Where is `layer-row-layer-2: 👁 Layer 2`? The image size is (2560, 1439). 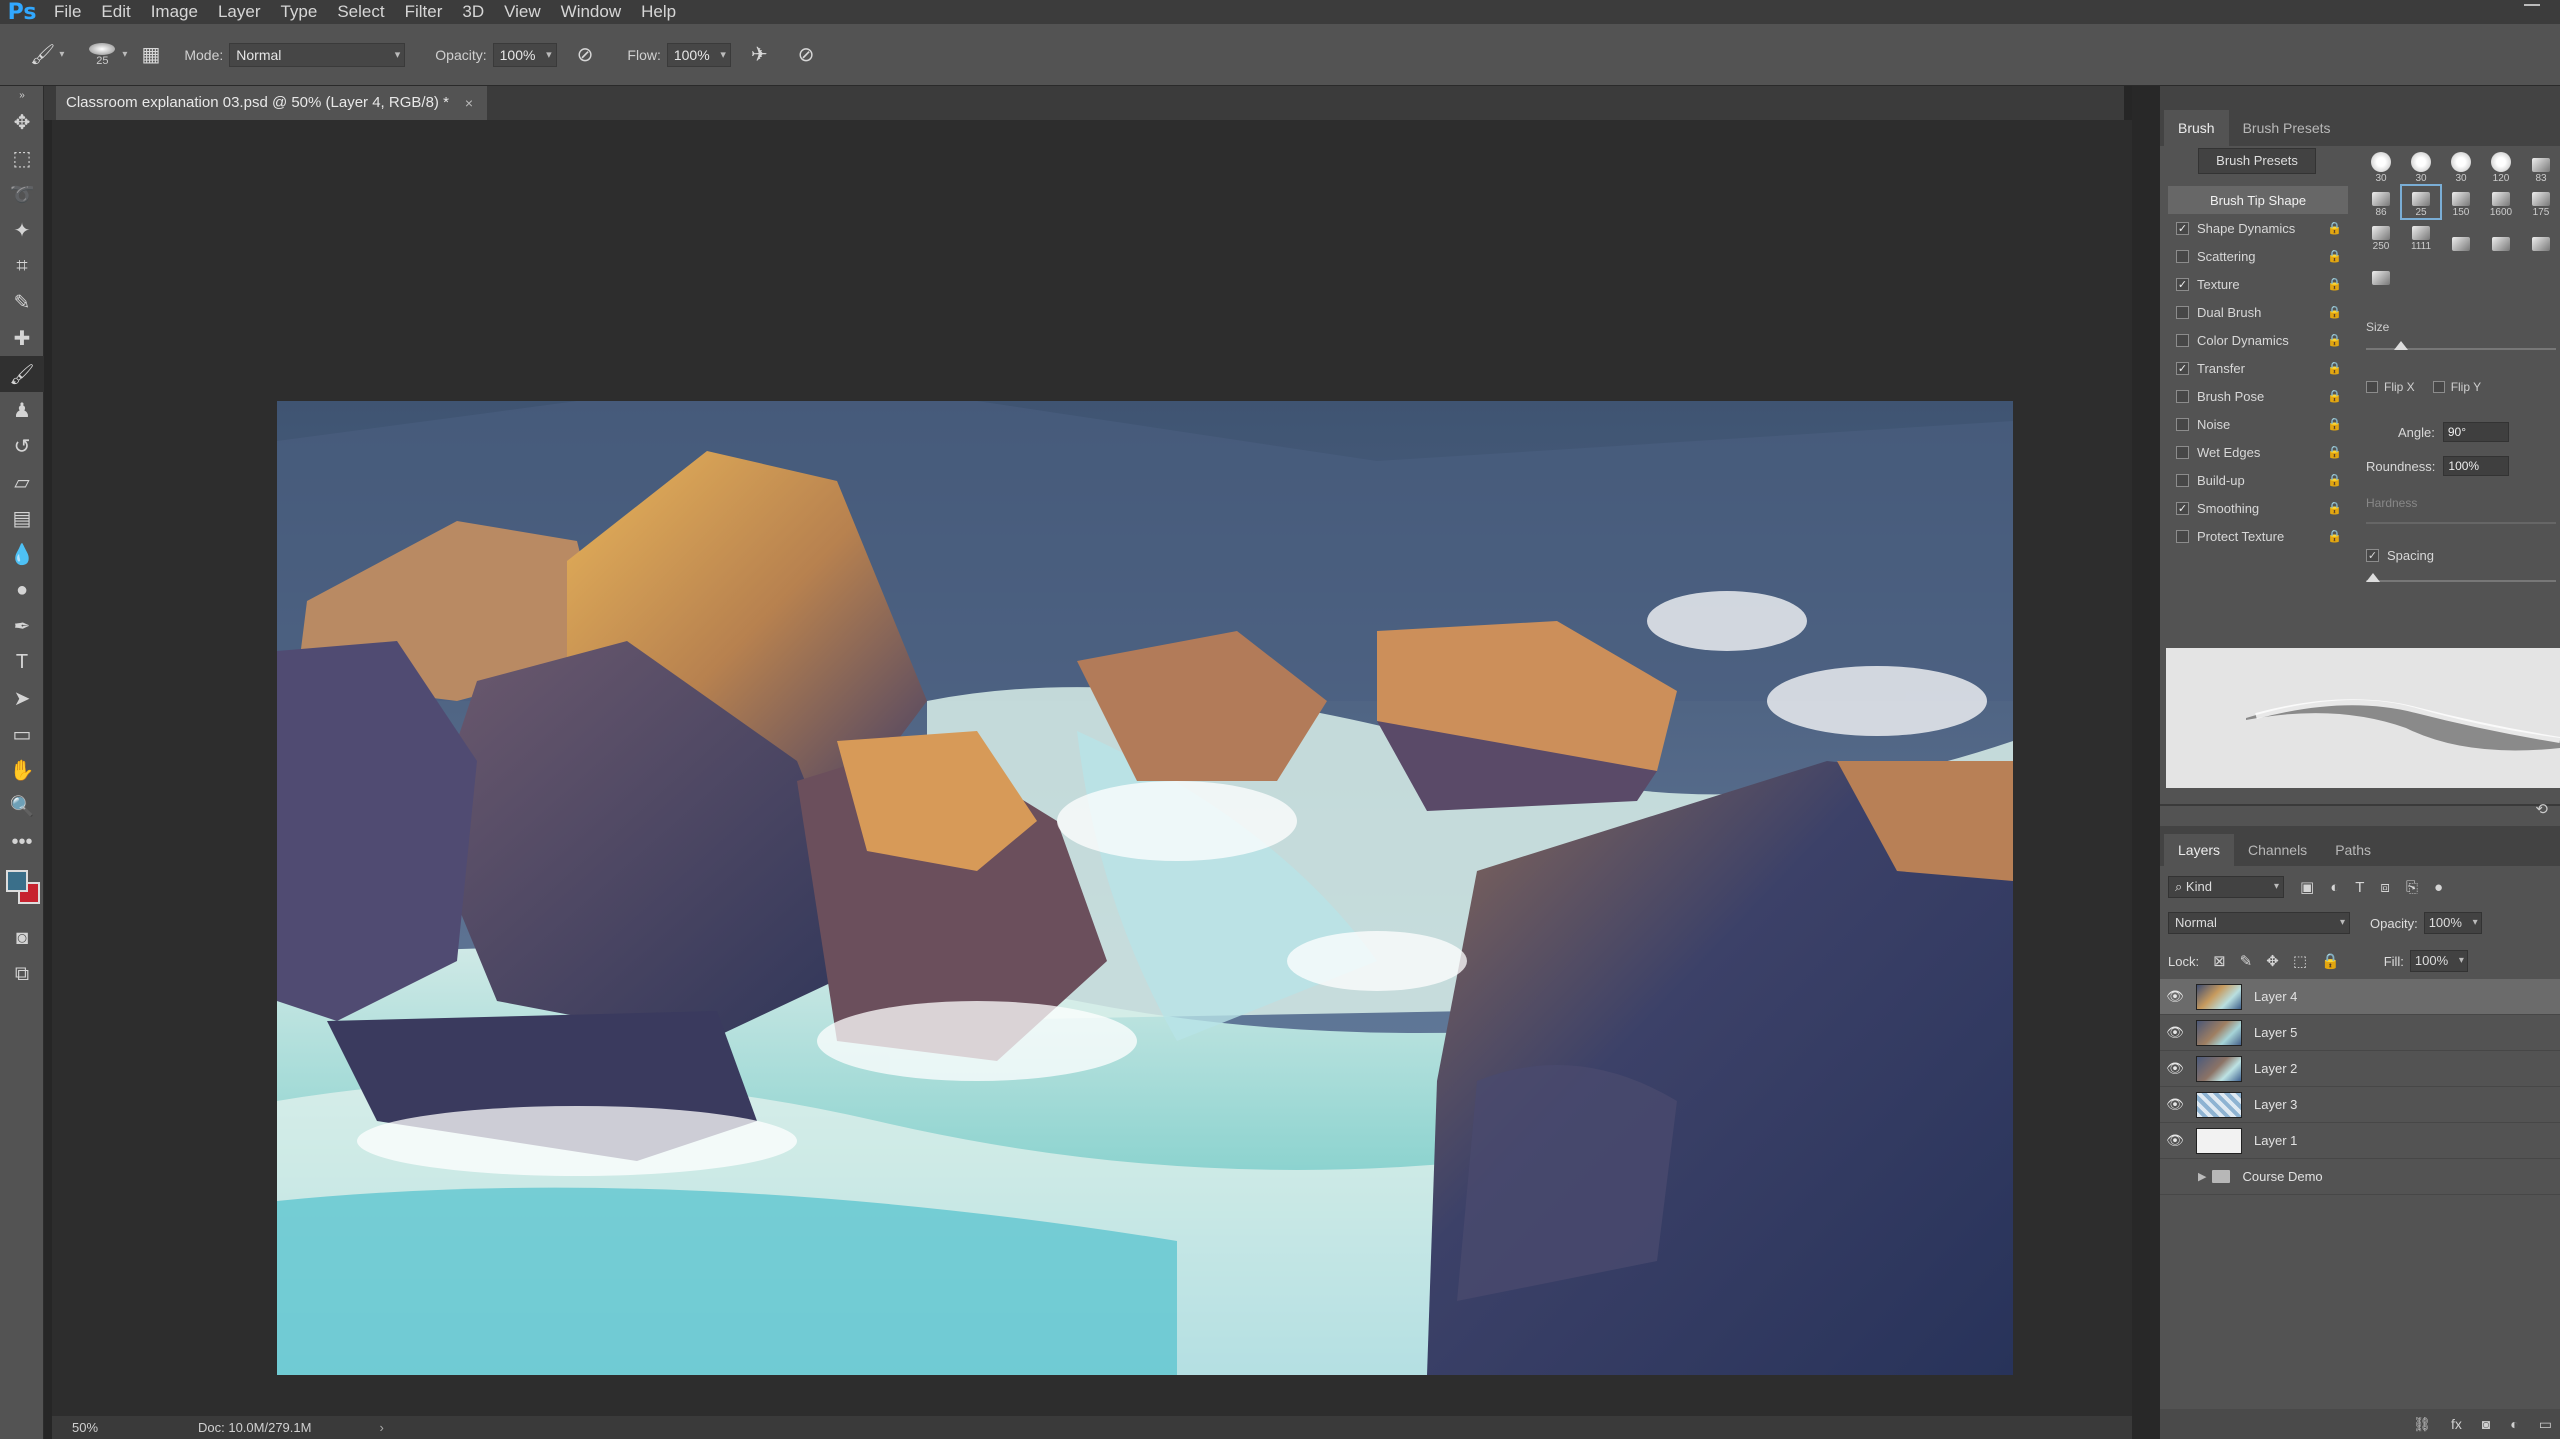
layer-row-layer-2: 👁 Layer 2 is located at coordinates (2360, 1069).